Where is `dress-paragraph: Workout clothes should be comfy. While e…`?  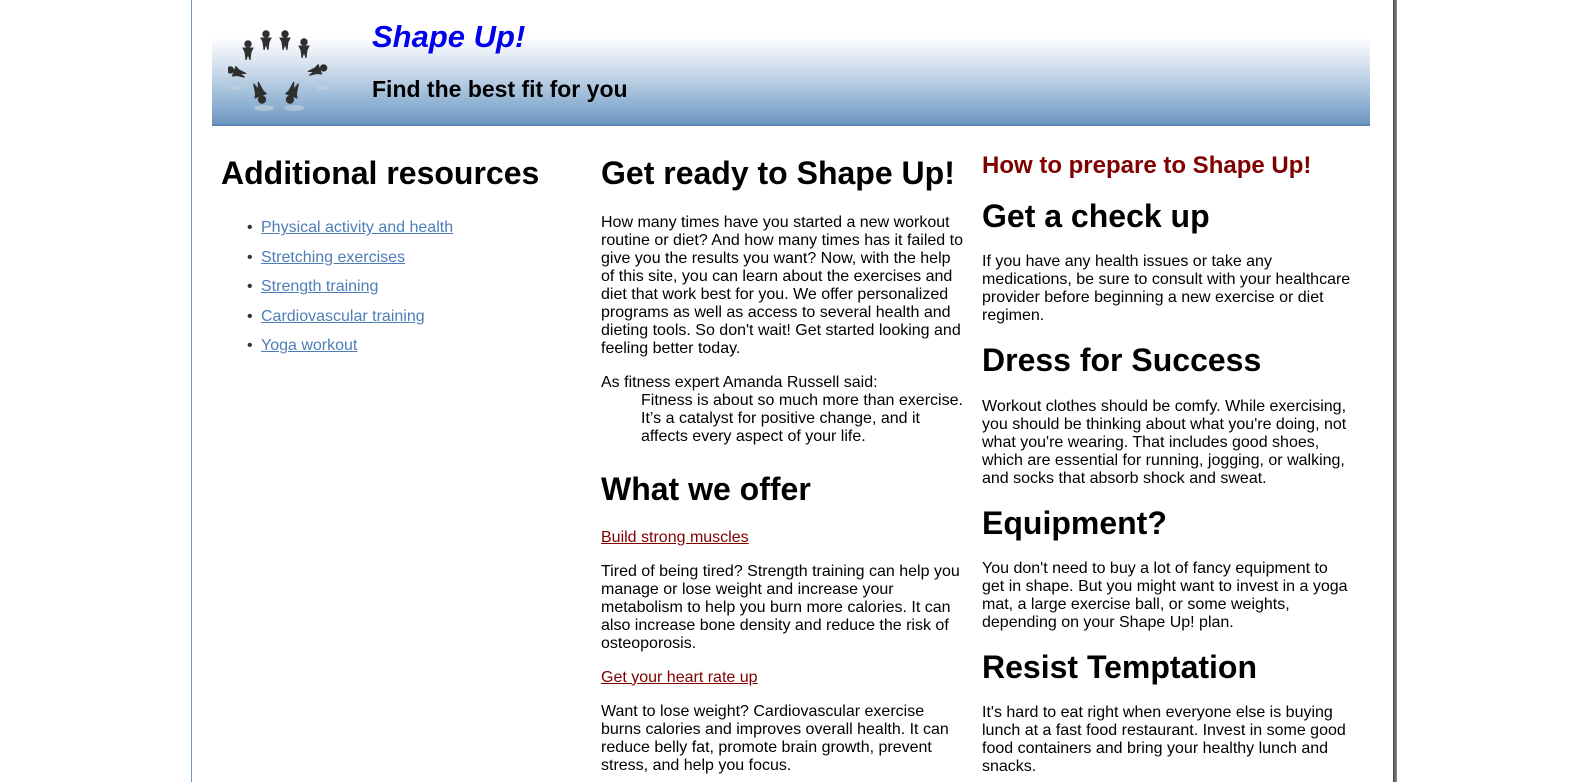 dress-paragraph: Workout clothes should be comfy. While e… is located at coordinates (1164, 442).